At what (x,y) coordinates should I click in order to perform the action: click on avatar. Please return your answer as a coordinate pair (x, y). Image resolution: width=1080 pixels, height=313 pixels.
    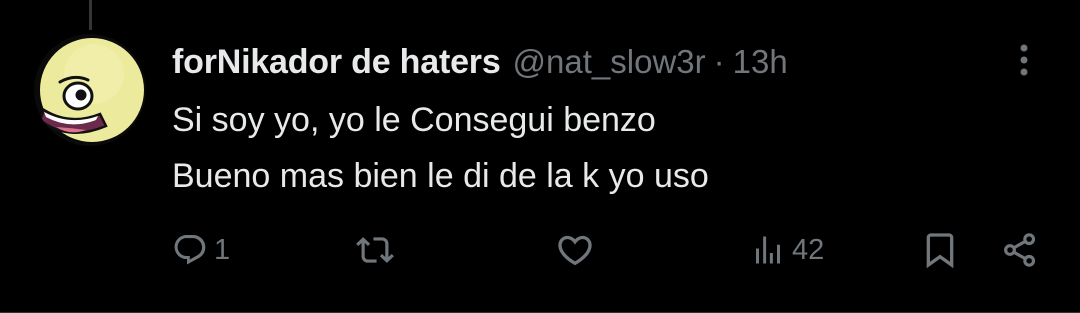
    Looking at the image, I should click on (90, 90).